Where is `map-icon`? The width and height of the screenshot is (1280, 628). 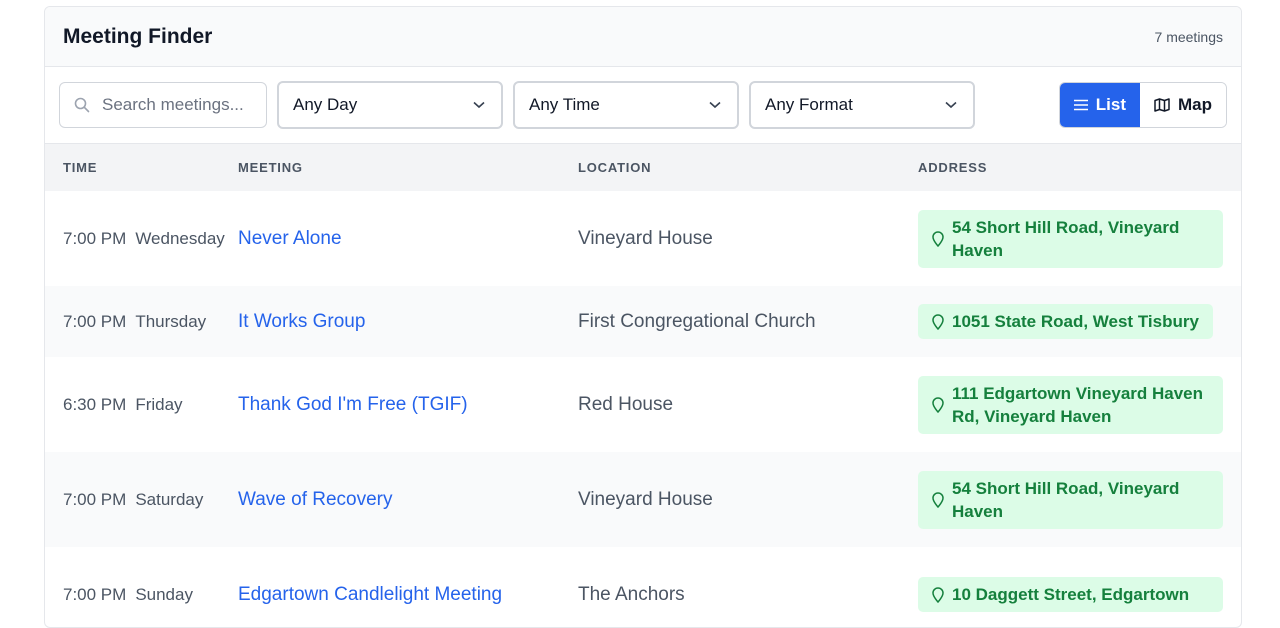
map-icon is located at coordinates (1162, 105).